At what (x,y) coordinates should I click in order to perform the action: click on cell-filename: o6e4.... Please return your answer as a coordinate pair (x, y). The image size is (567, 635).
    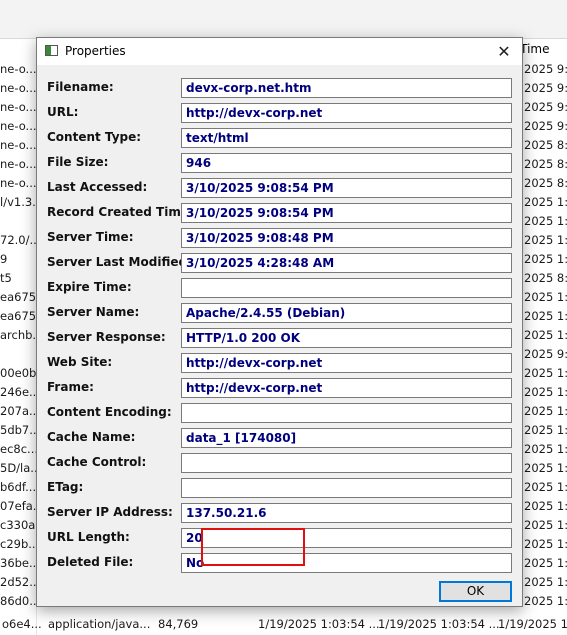
    Looking at the image, I should click on (22, 624).